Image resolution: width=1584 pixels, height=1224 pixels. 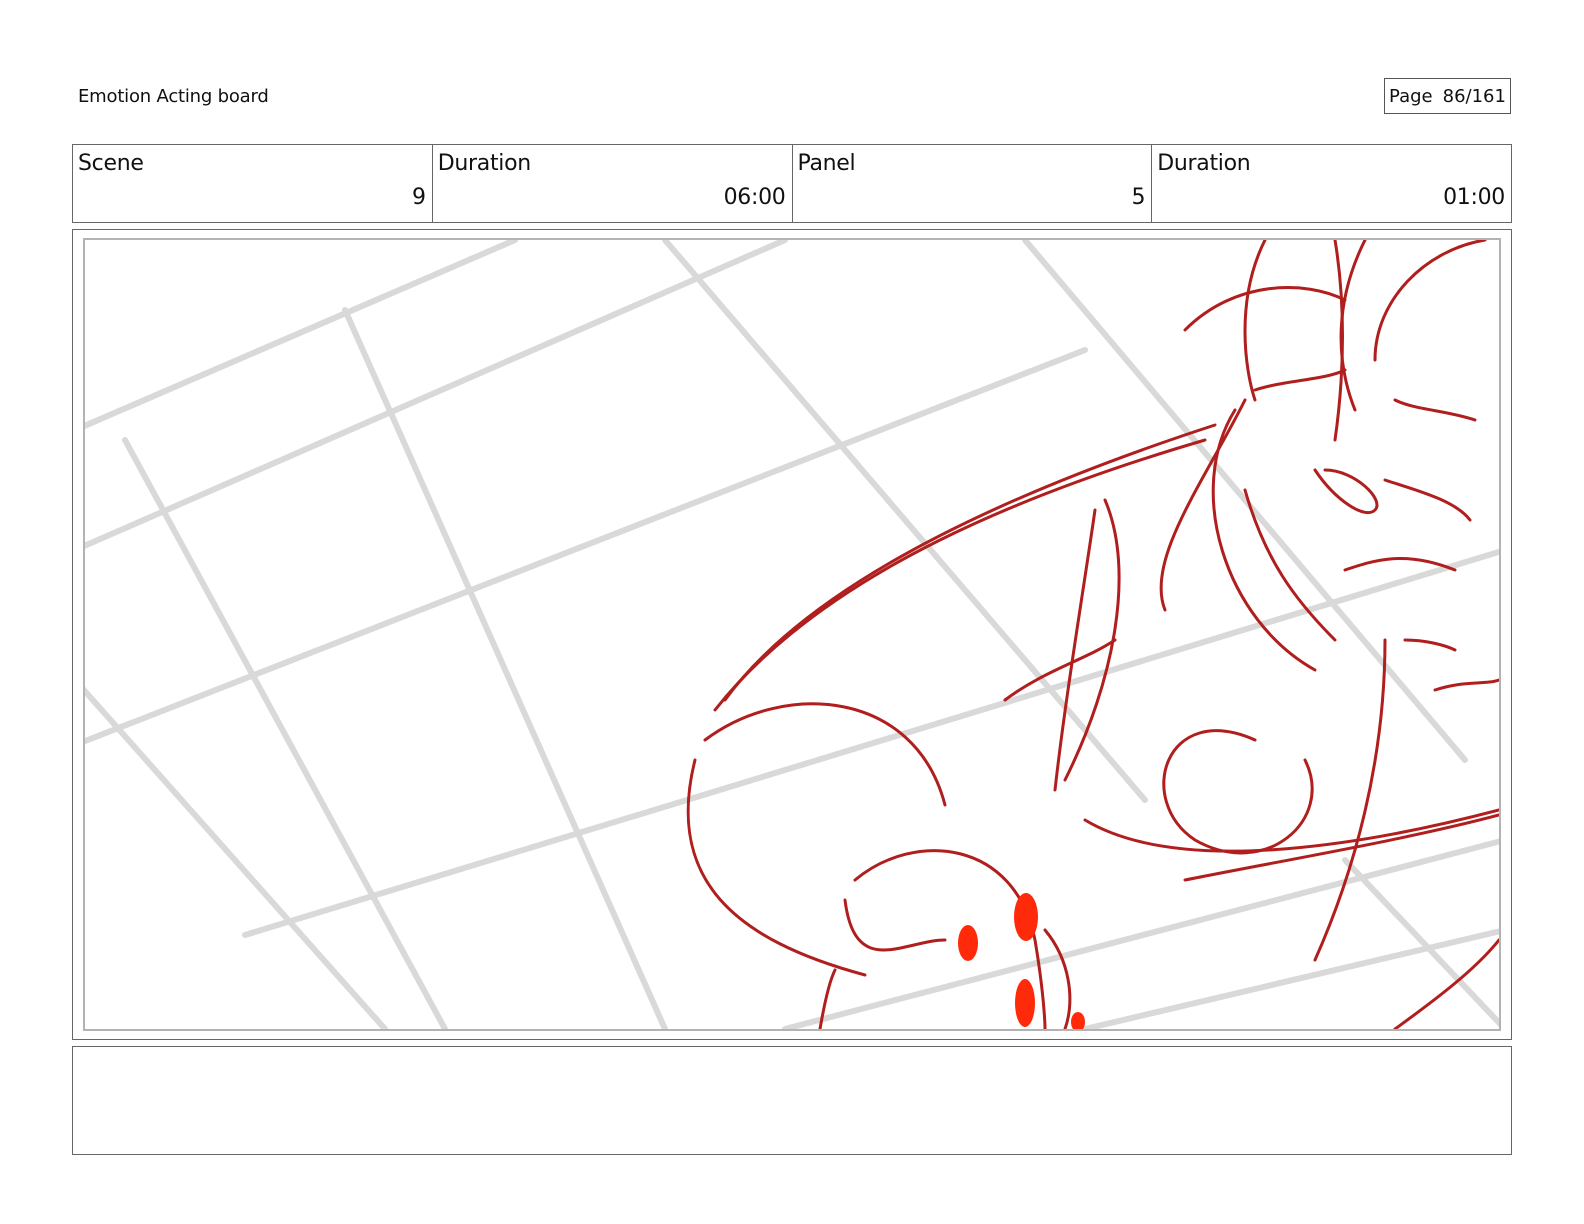 What do you see at coordinates (1411, 96) in the screenshot?
I see `page-label: Page` at bounding box center [1411, 96].